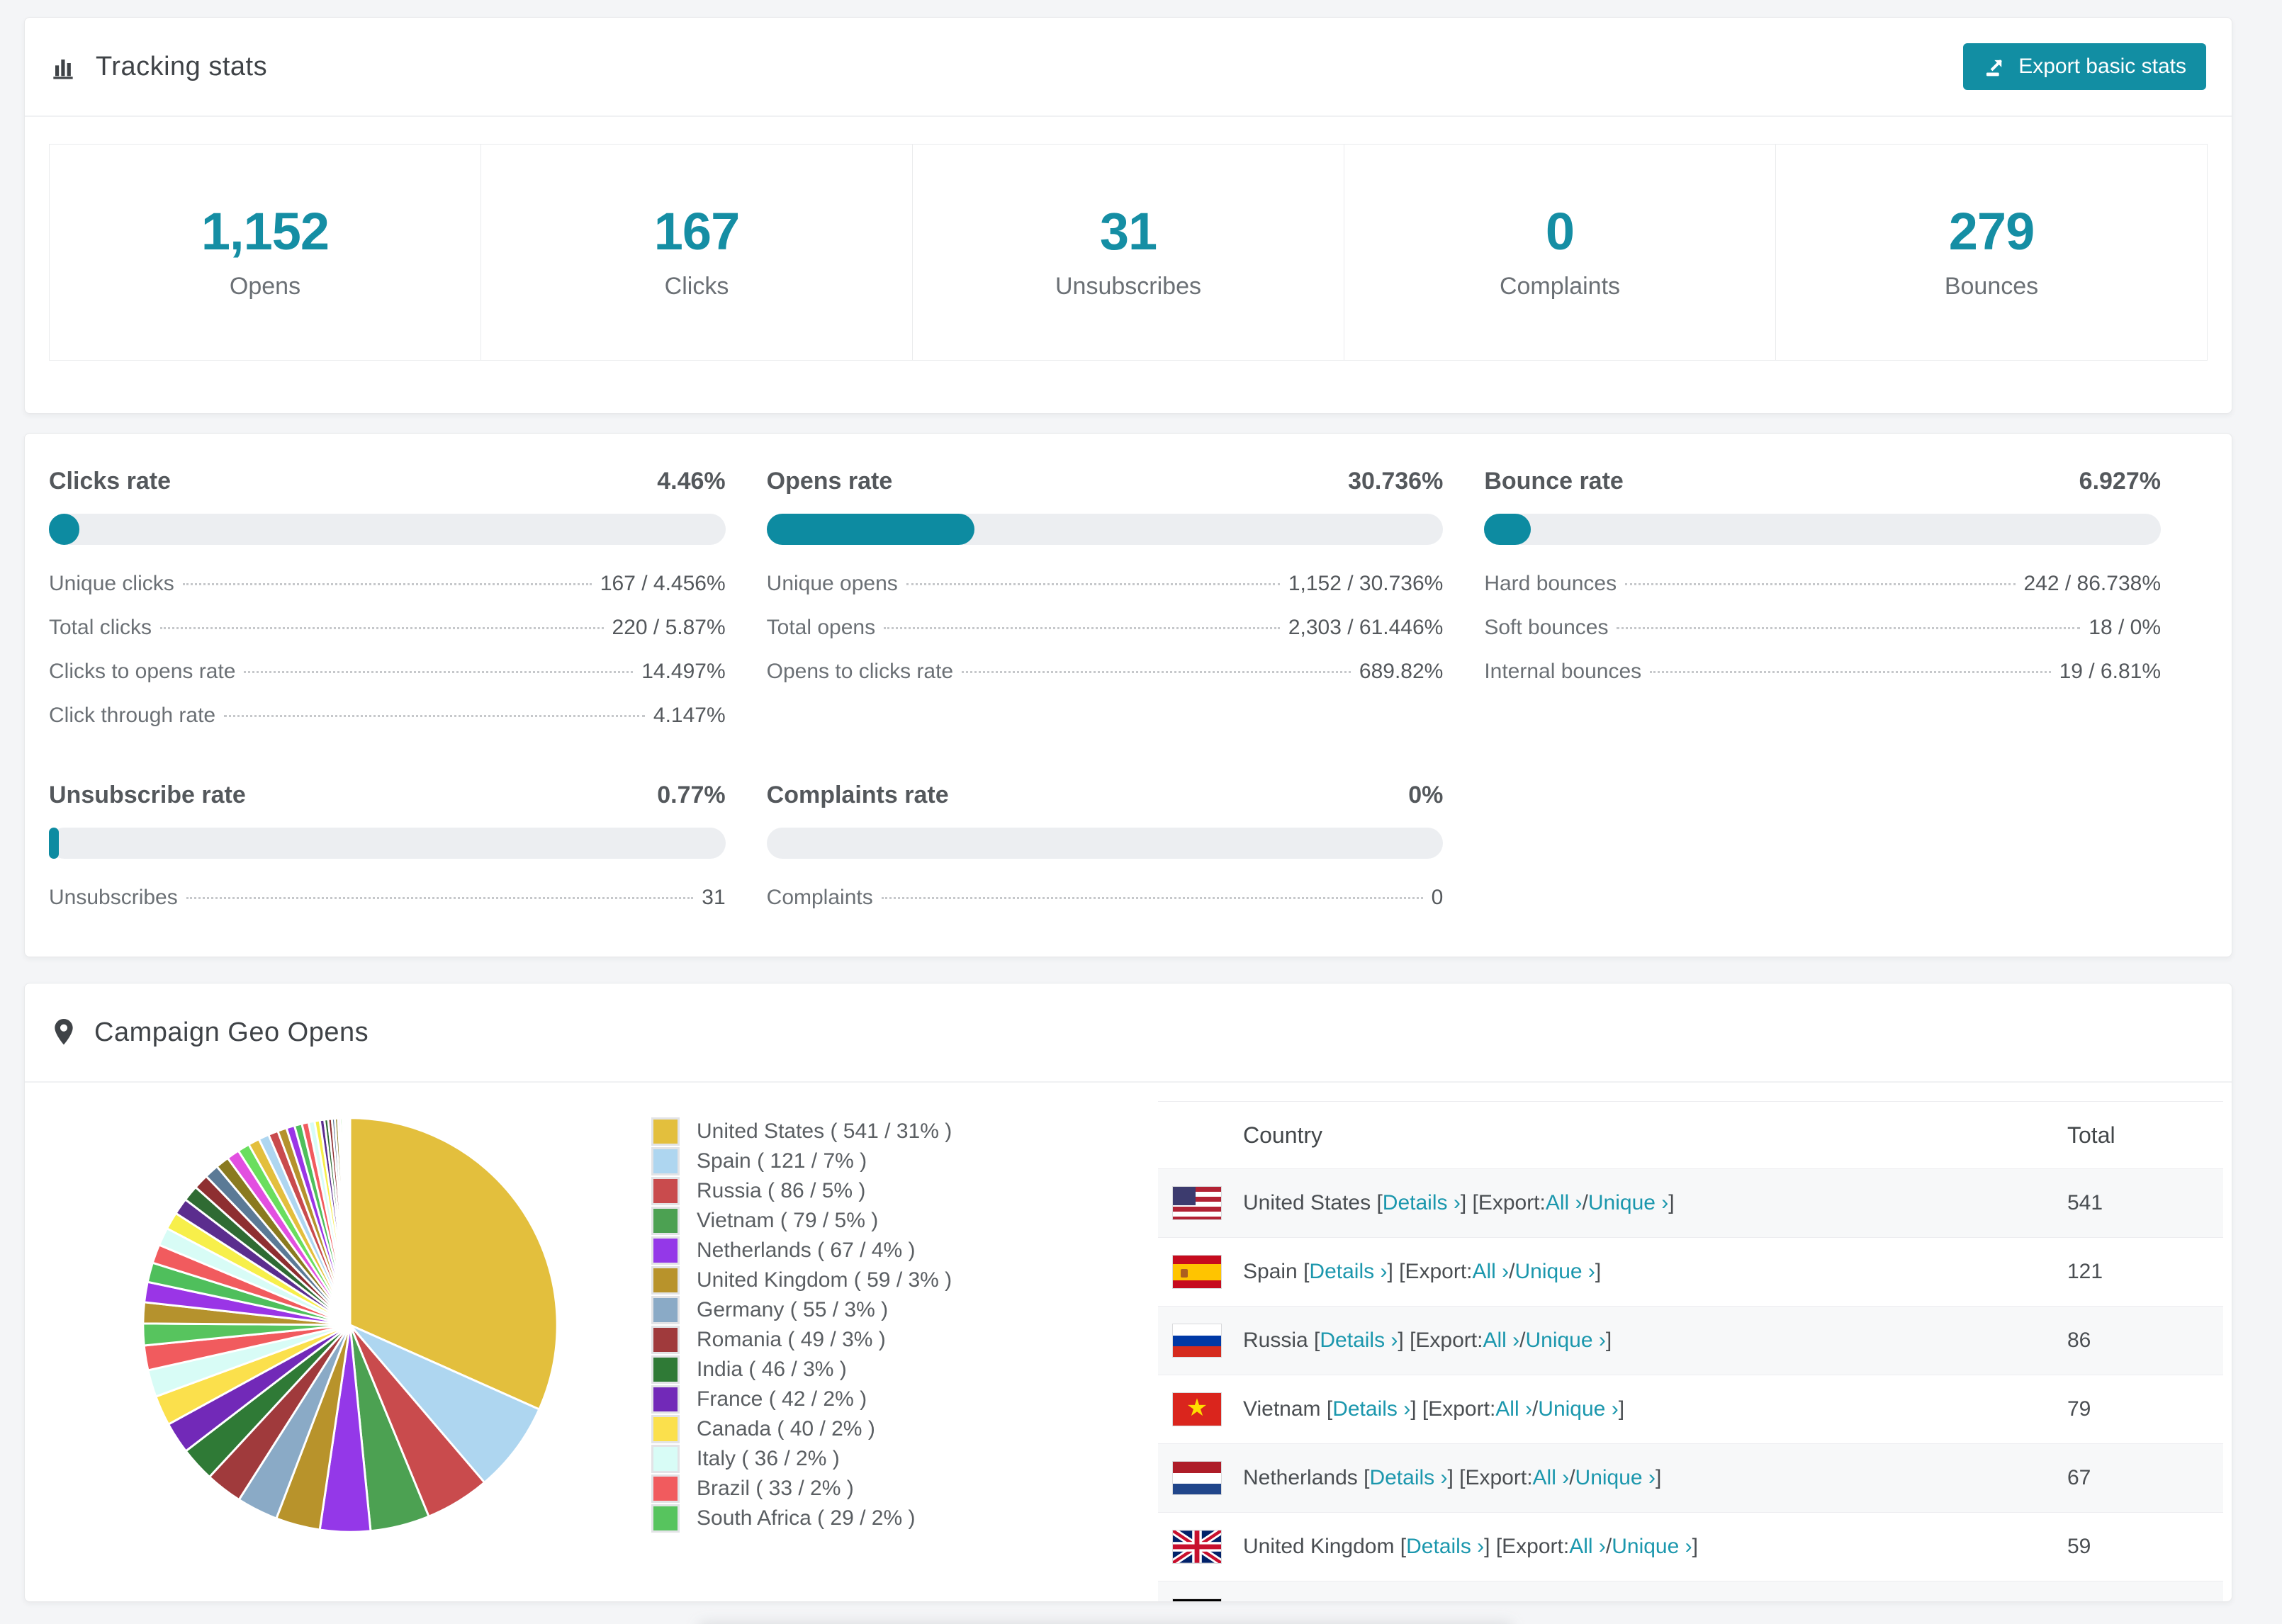 This screenshot has height=1624, width=2282. I want to click on rate-rows: Complaints 0, so click(1105, 898).